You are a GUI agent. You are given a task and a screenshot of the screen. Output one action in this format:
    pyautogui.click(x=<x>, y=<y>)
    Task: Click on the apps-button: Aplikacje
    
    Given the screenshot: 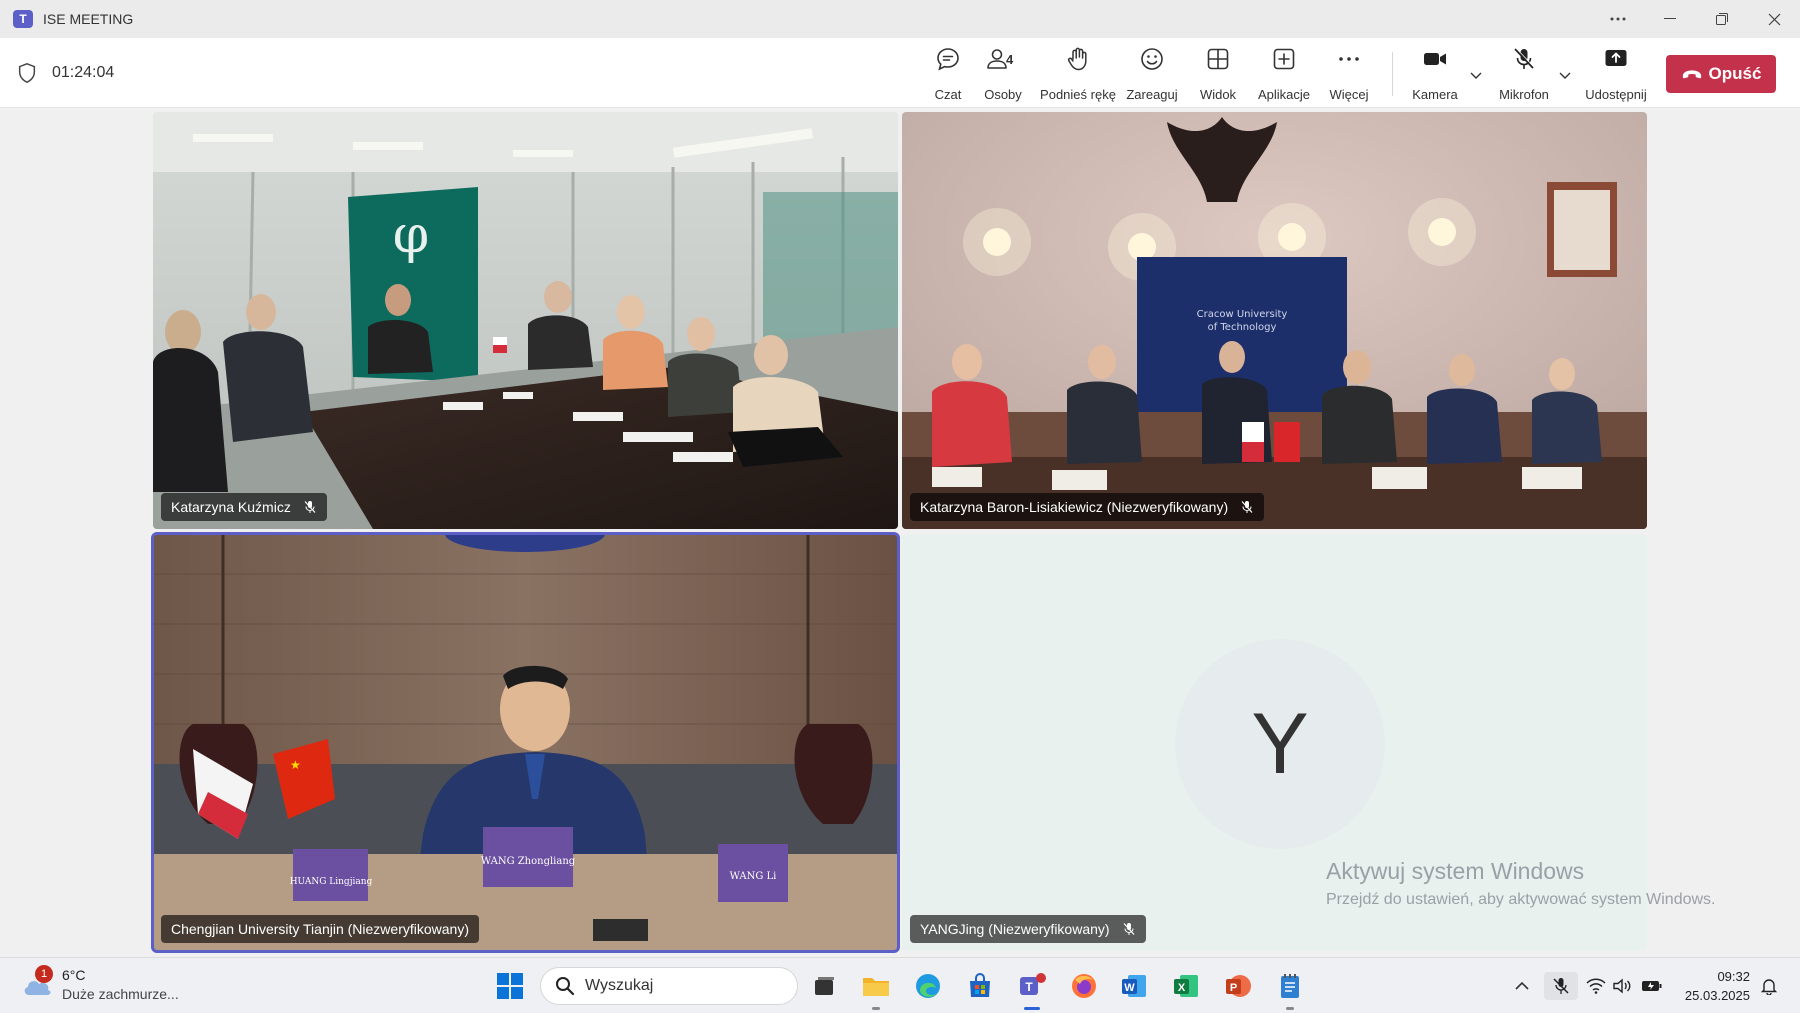 What is the action you would take?
    pyautogui.click(x=1284, y=74)
    